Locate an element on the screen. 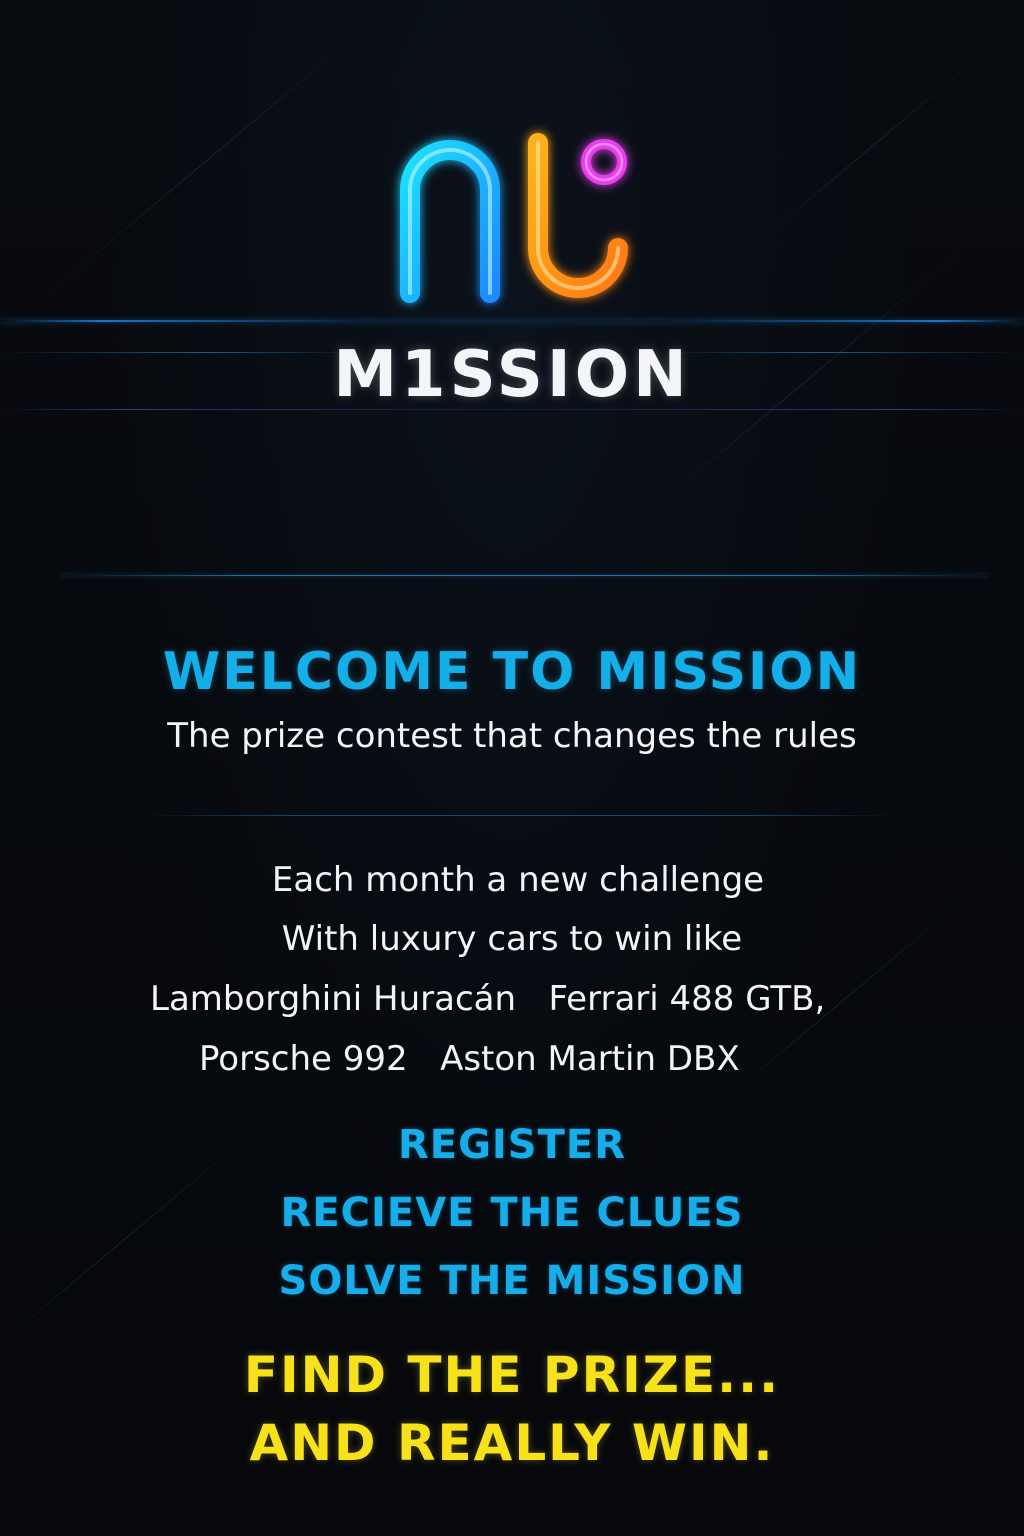 Image resolution: width=1024 pixels, height=1536 pixels. header-rail is located at coordinates (512, 321).